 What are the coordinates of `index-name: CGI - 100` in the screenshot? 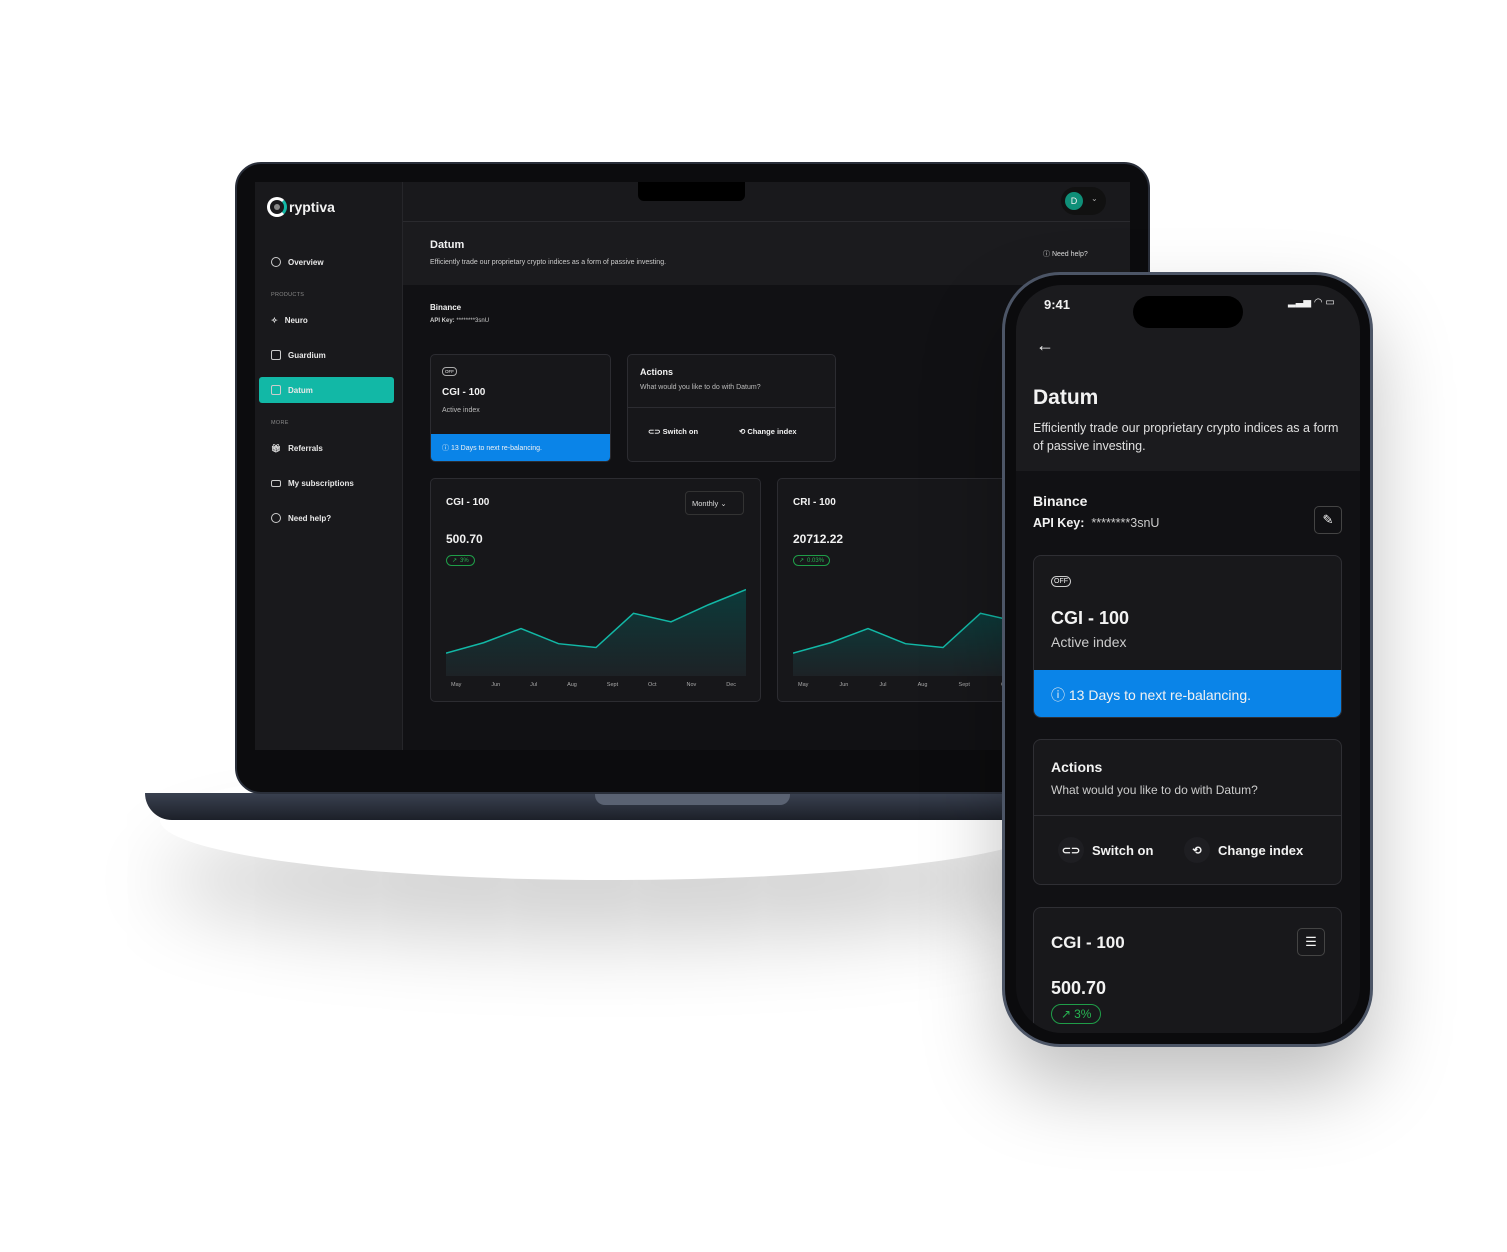 It's located at (464, 392).